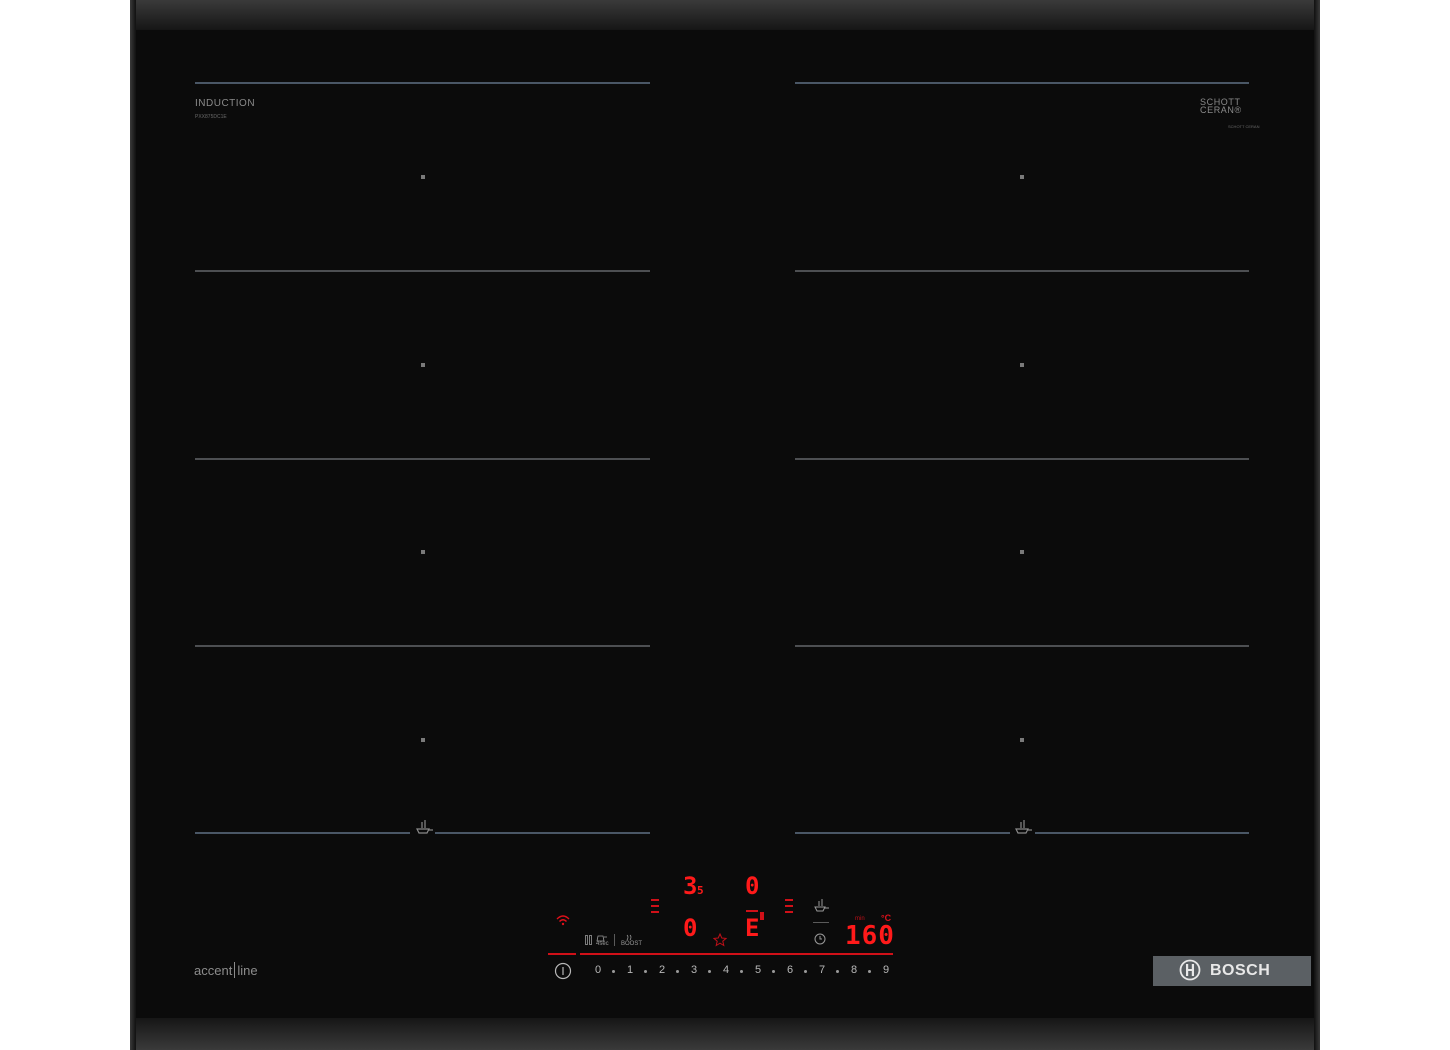 This screenshot has width=1450, height=1050. What do you see at coordinates (629, 937) in the screenshot?
I see `boost-icon` at bounding box center [629, 937].